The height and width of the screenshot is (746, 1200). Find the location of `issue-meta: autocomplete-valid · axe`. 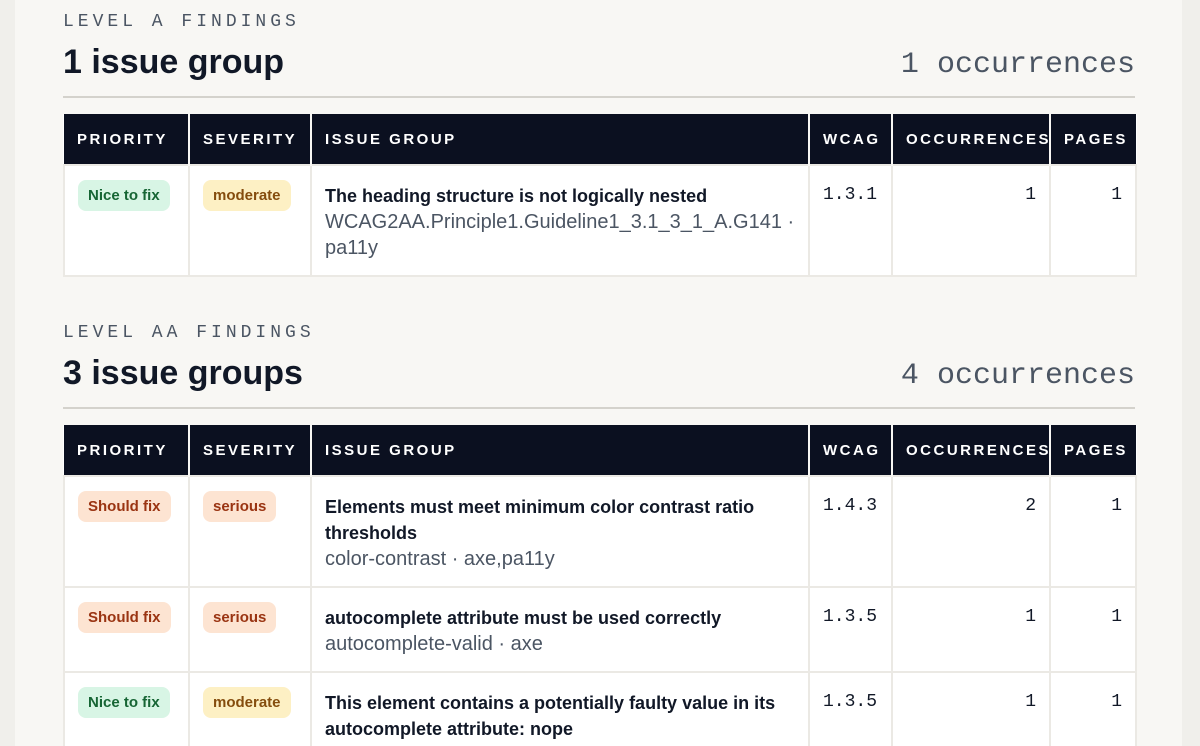

issue-meta: autocomplete-valid · axe is located at coordinates (434, 644).